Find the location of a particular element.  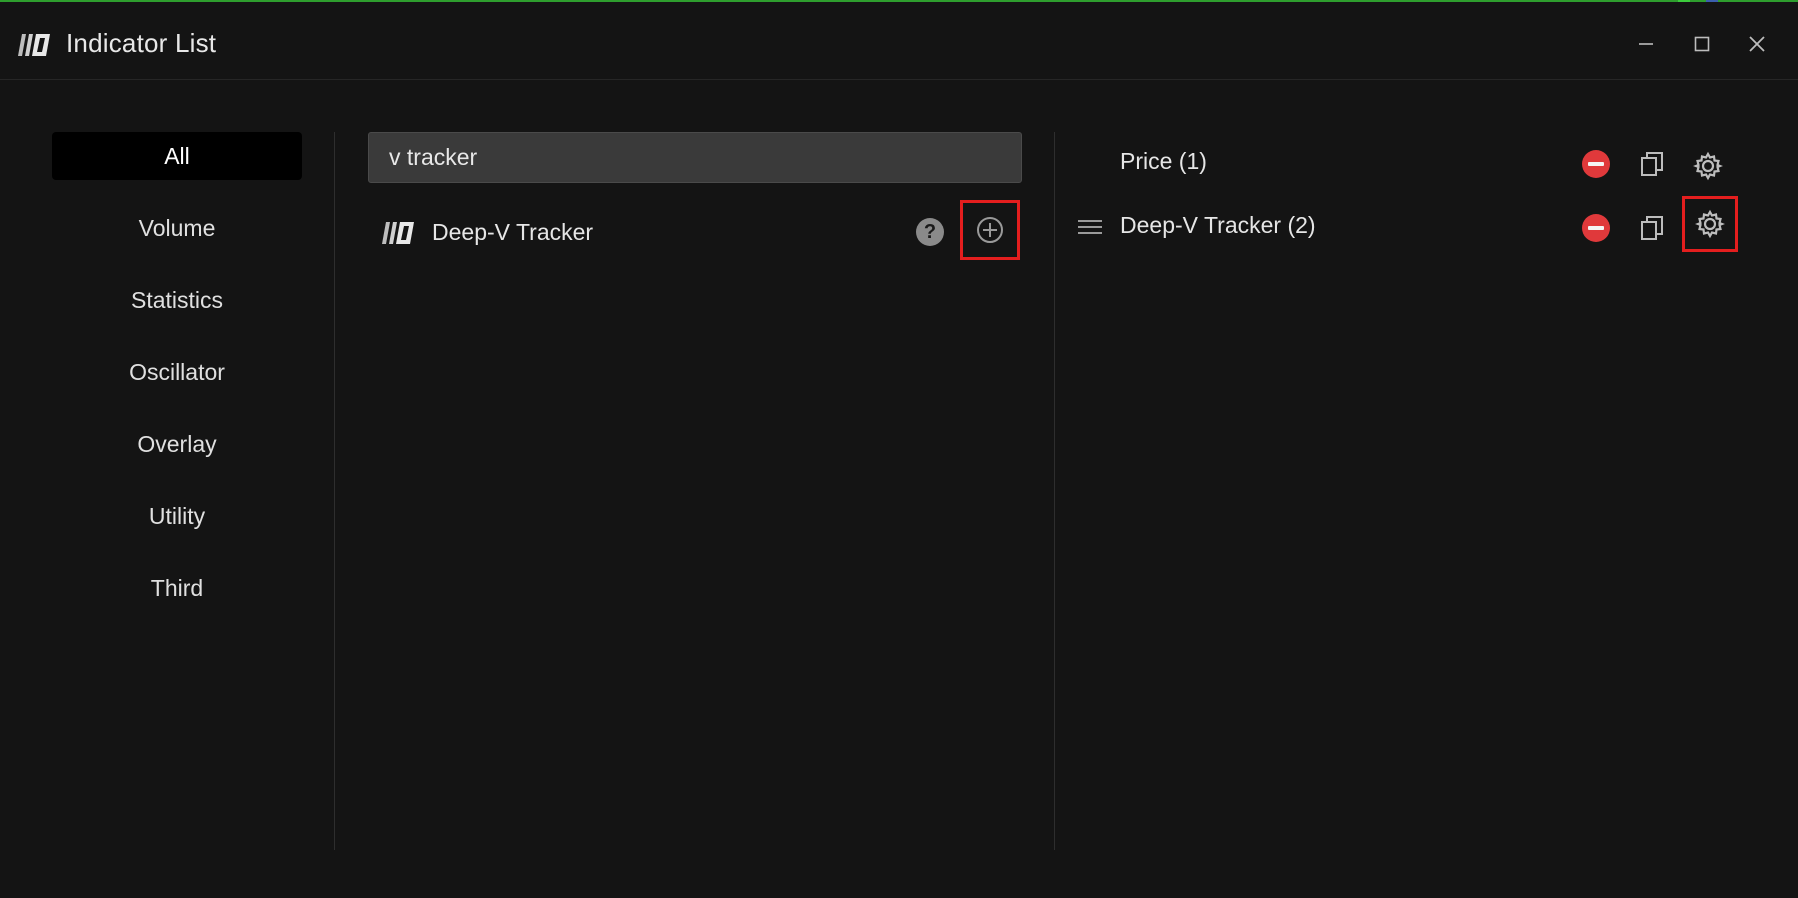

search-box is located at coordinates (695, 157).